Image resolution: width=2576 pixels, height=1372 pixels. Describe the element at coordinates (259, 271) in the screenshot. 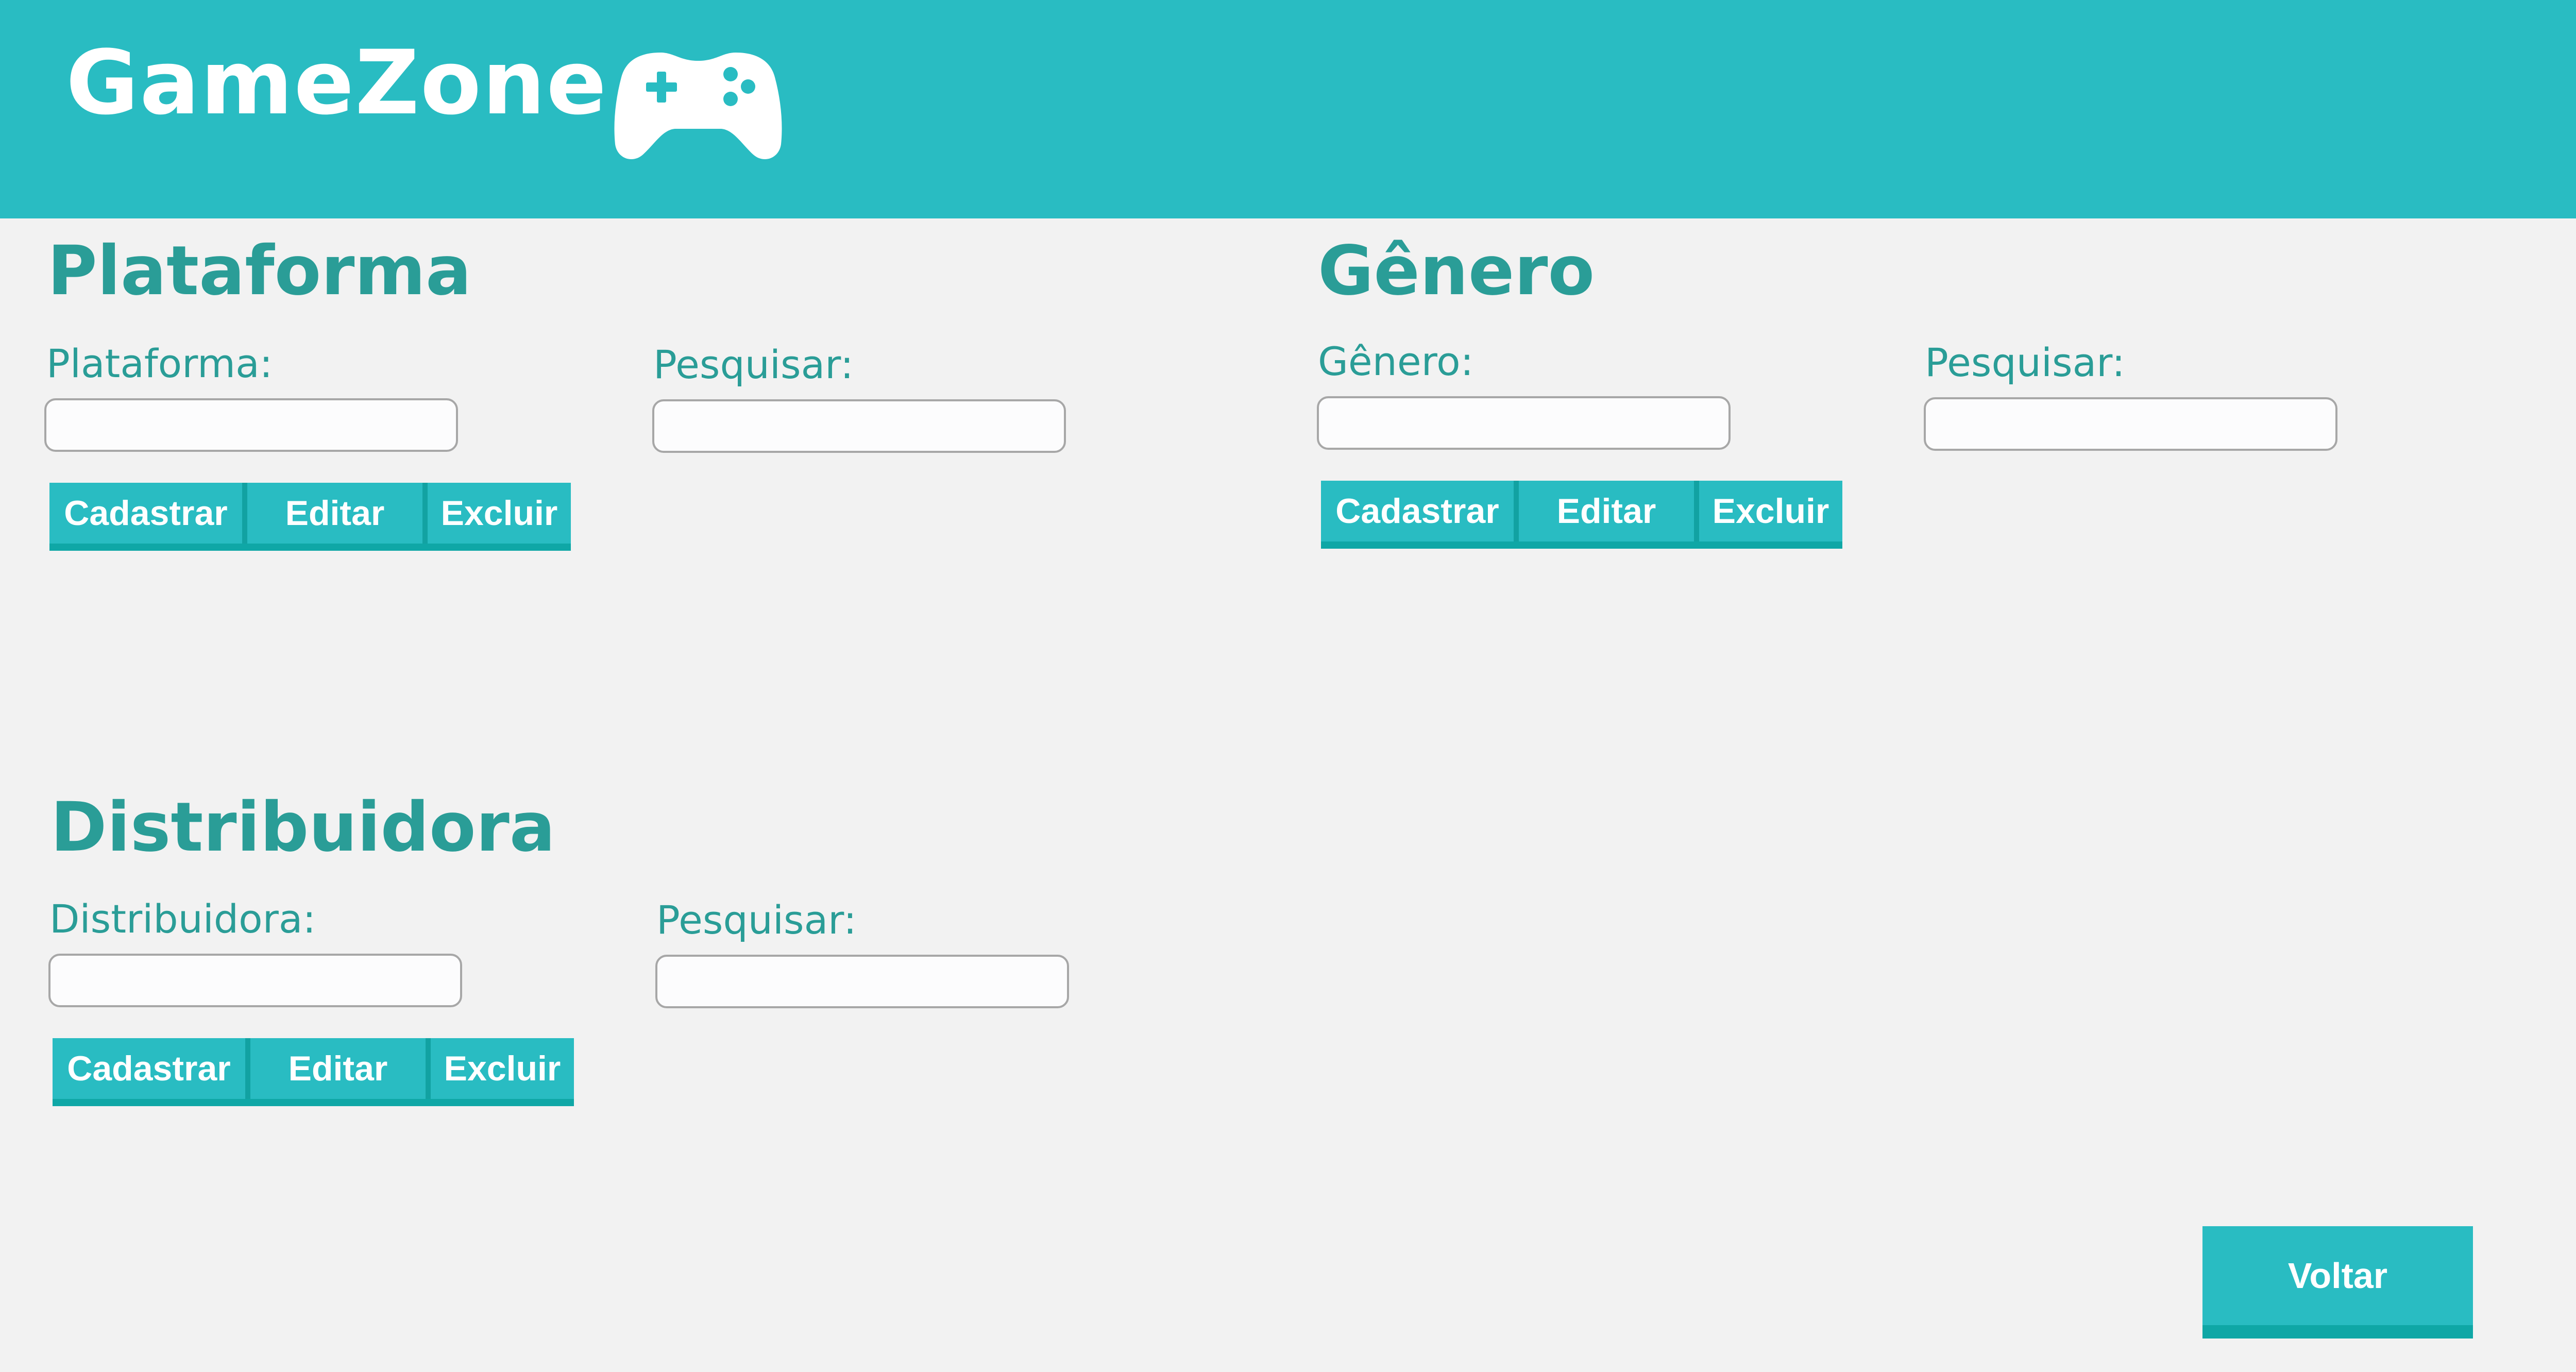

I see `plataforma-title: Plataforma` at that location.